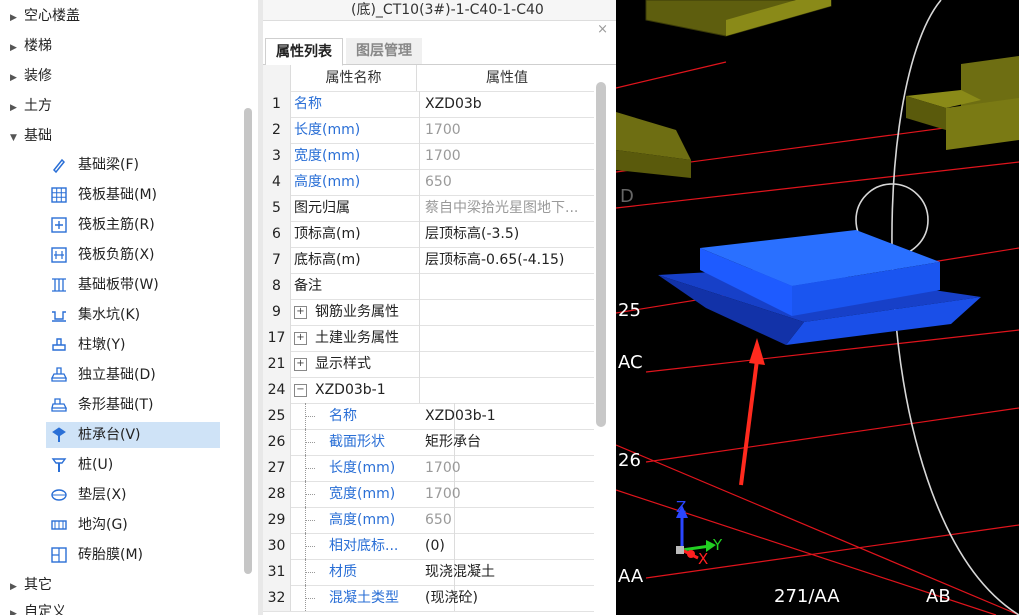 The width and height of the screenshot is (1019, 615). Describe the element at coordinates (133, 465) in the screenshot. I see `tree-item-pile: 桩(U)` at that location.